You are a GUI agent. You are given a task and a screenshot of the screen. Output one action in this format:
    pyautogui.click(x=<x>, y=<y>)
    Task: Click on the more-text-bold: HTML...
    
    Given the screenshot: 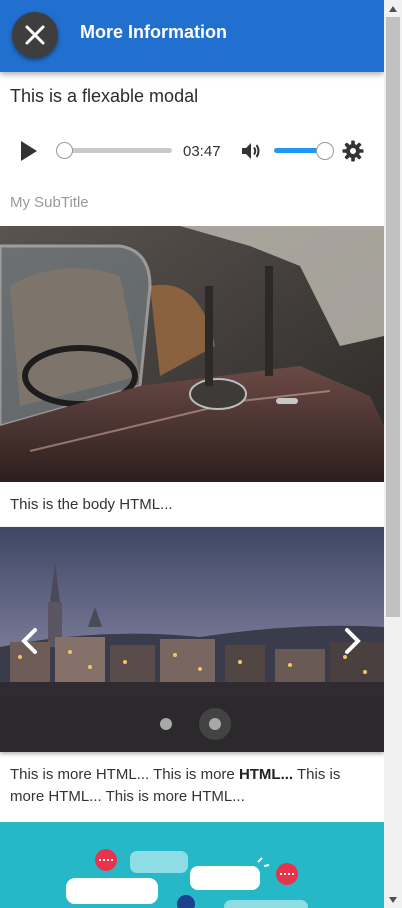 What is the action you would take?
    pyautogui.click(x=266, y=774)
    